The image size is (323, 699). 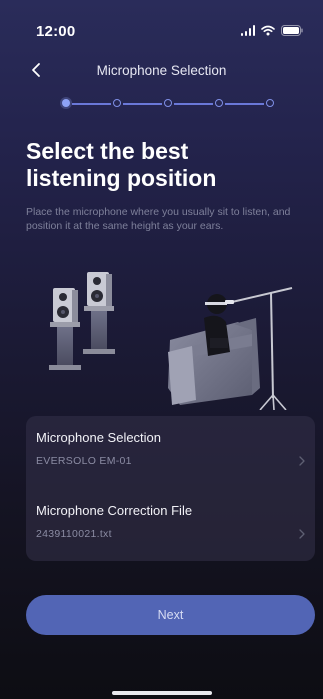 I want to click on microphone-selection-row: Microphone Selection EVERSOLO EM-01, so click(x=170, y=450).